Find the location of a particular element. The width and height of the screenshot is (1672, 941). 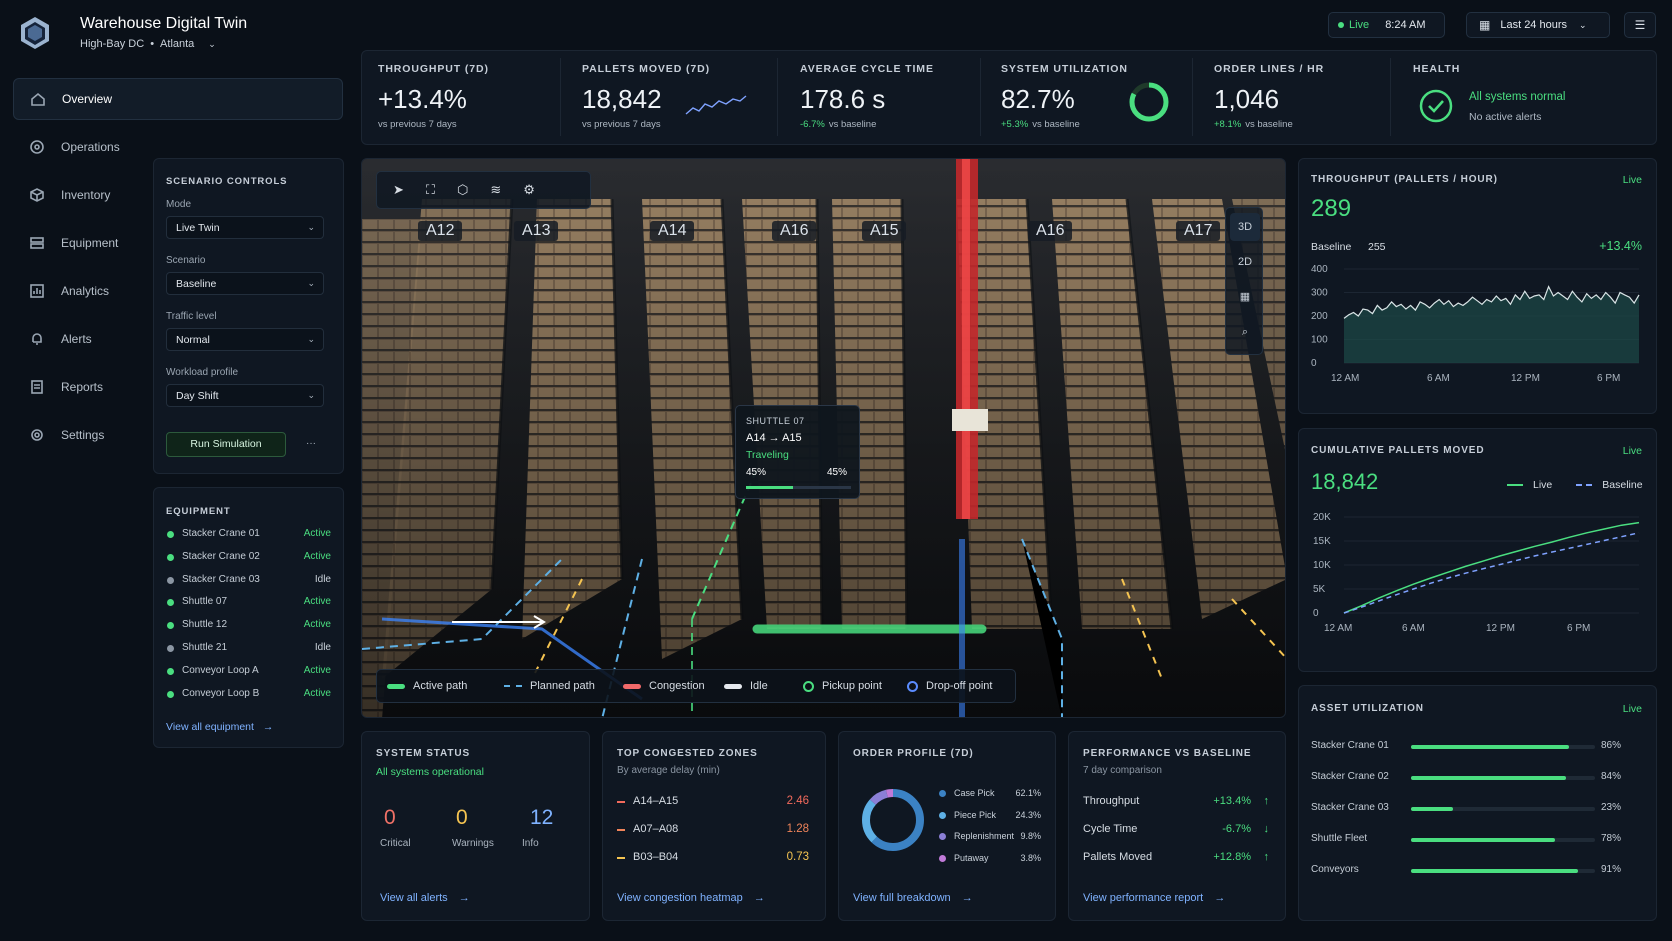

time-range-select: ▦ Last 24 hours ⌄ is located at coordinates (1538, 25).